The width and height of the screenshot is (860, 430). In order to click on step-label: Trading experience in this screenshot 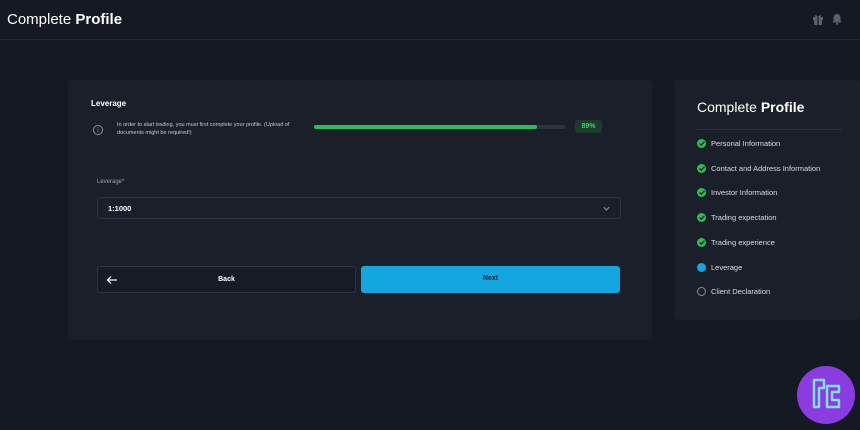, I will do `click(743, 242)`.